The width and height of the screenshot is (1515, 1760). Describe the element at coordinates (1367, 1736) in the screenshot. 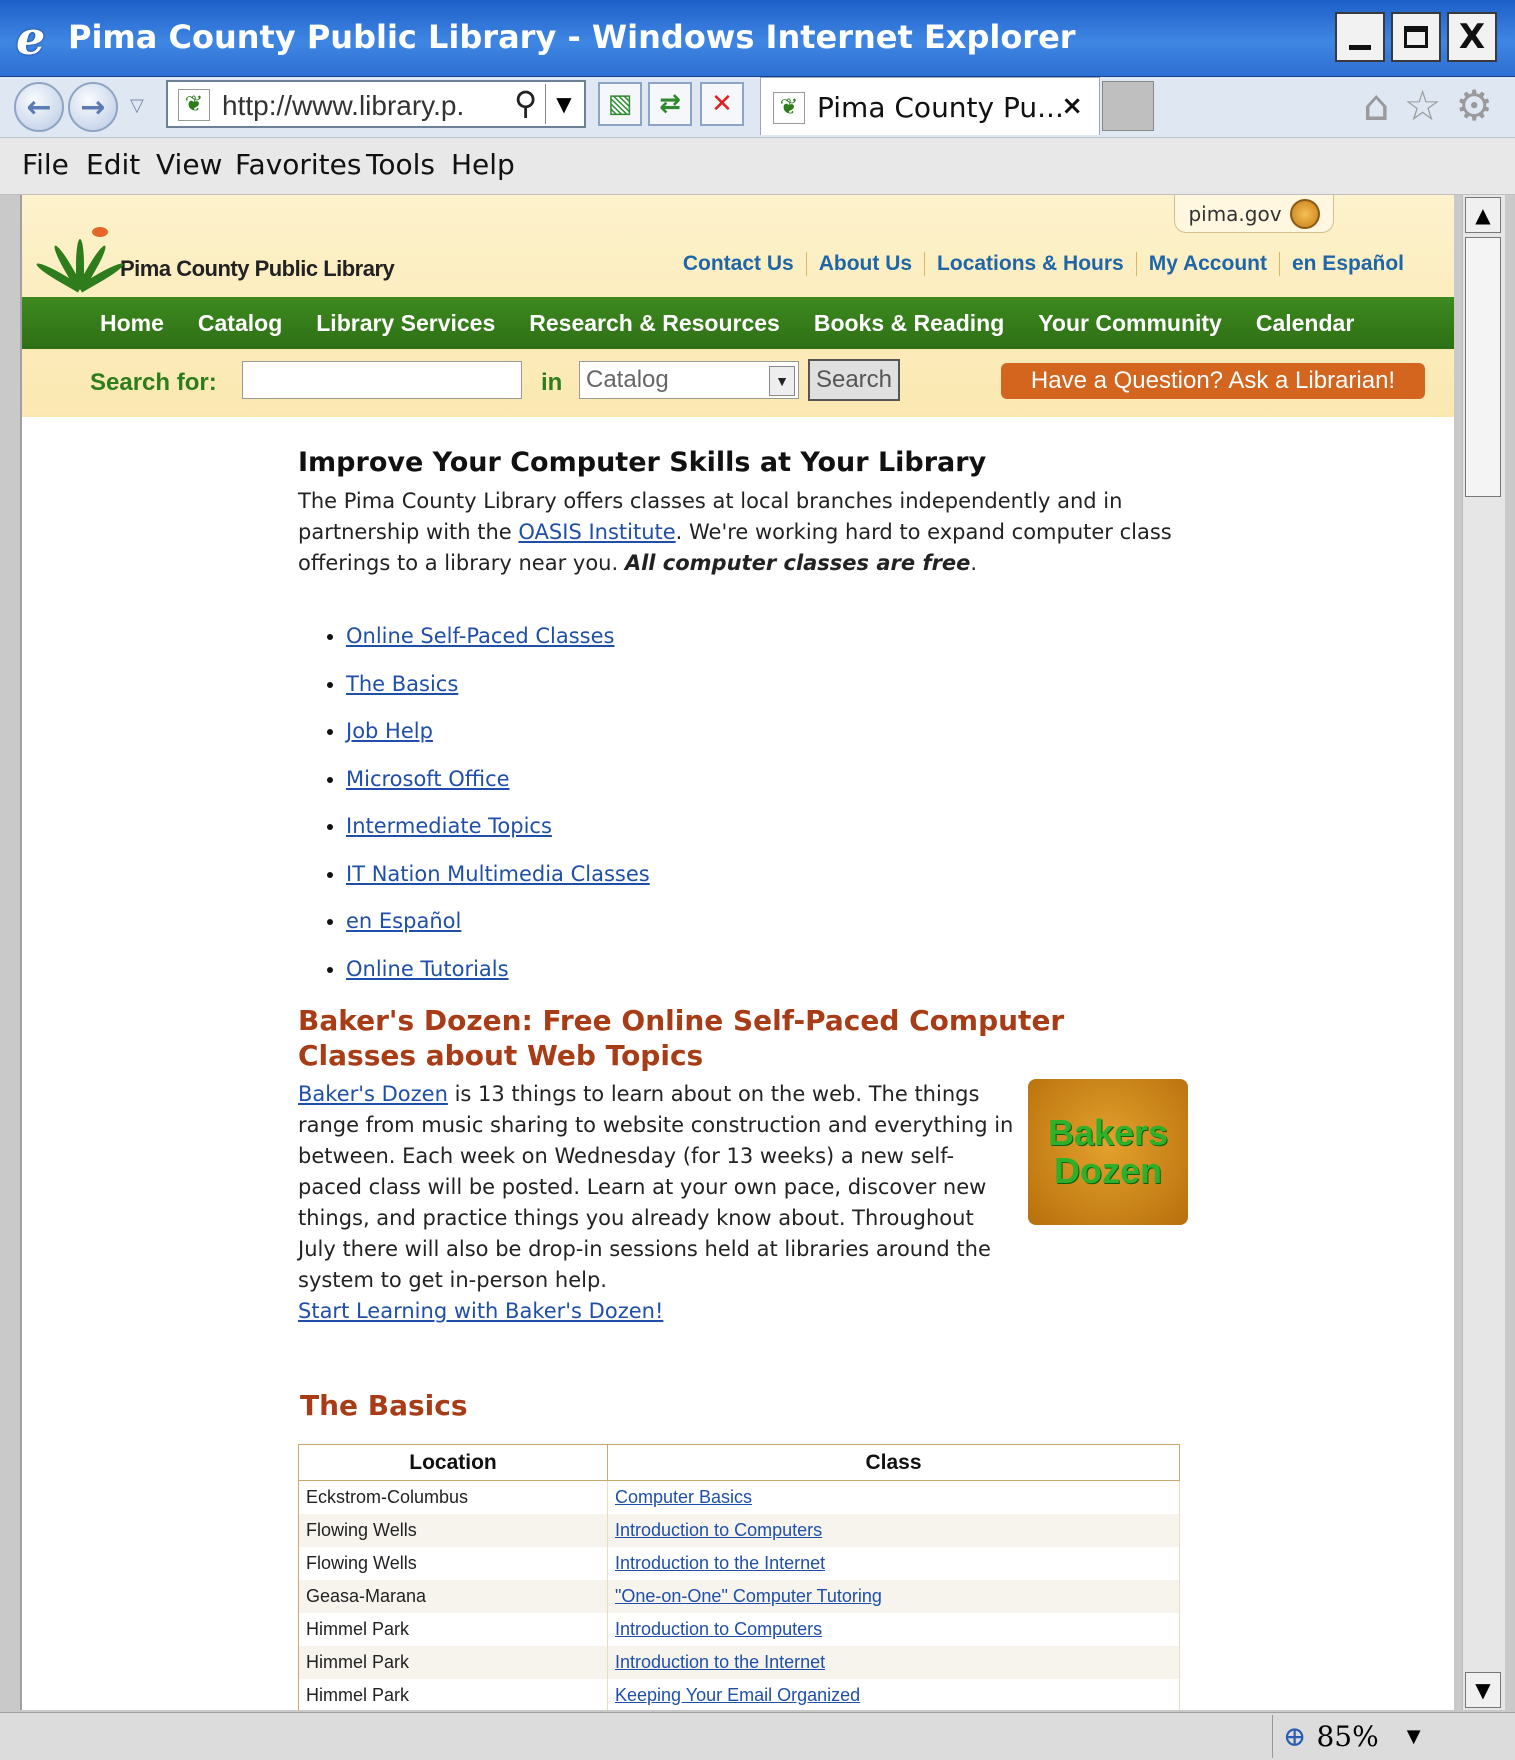

I see `zoom-control: ⊕ 85% ▼` at that location.